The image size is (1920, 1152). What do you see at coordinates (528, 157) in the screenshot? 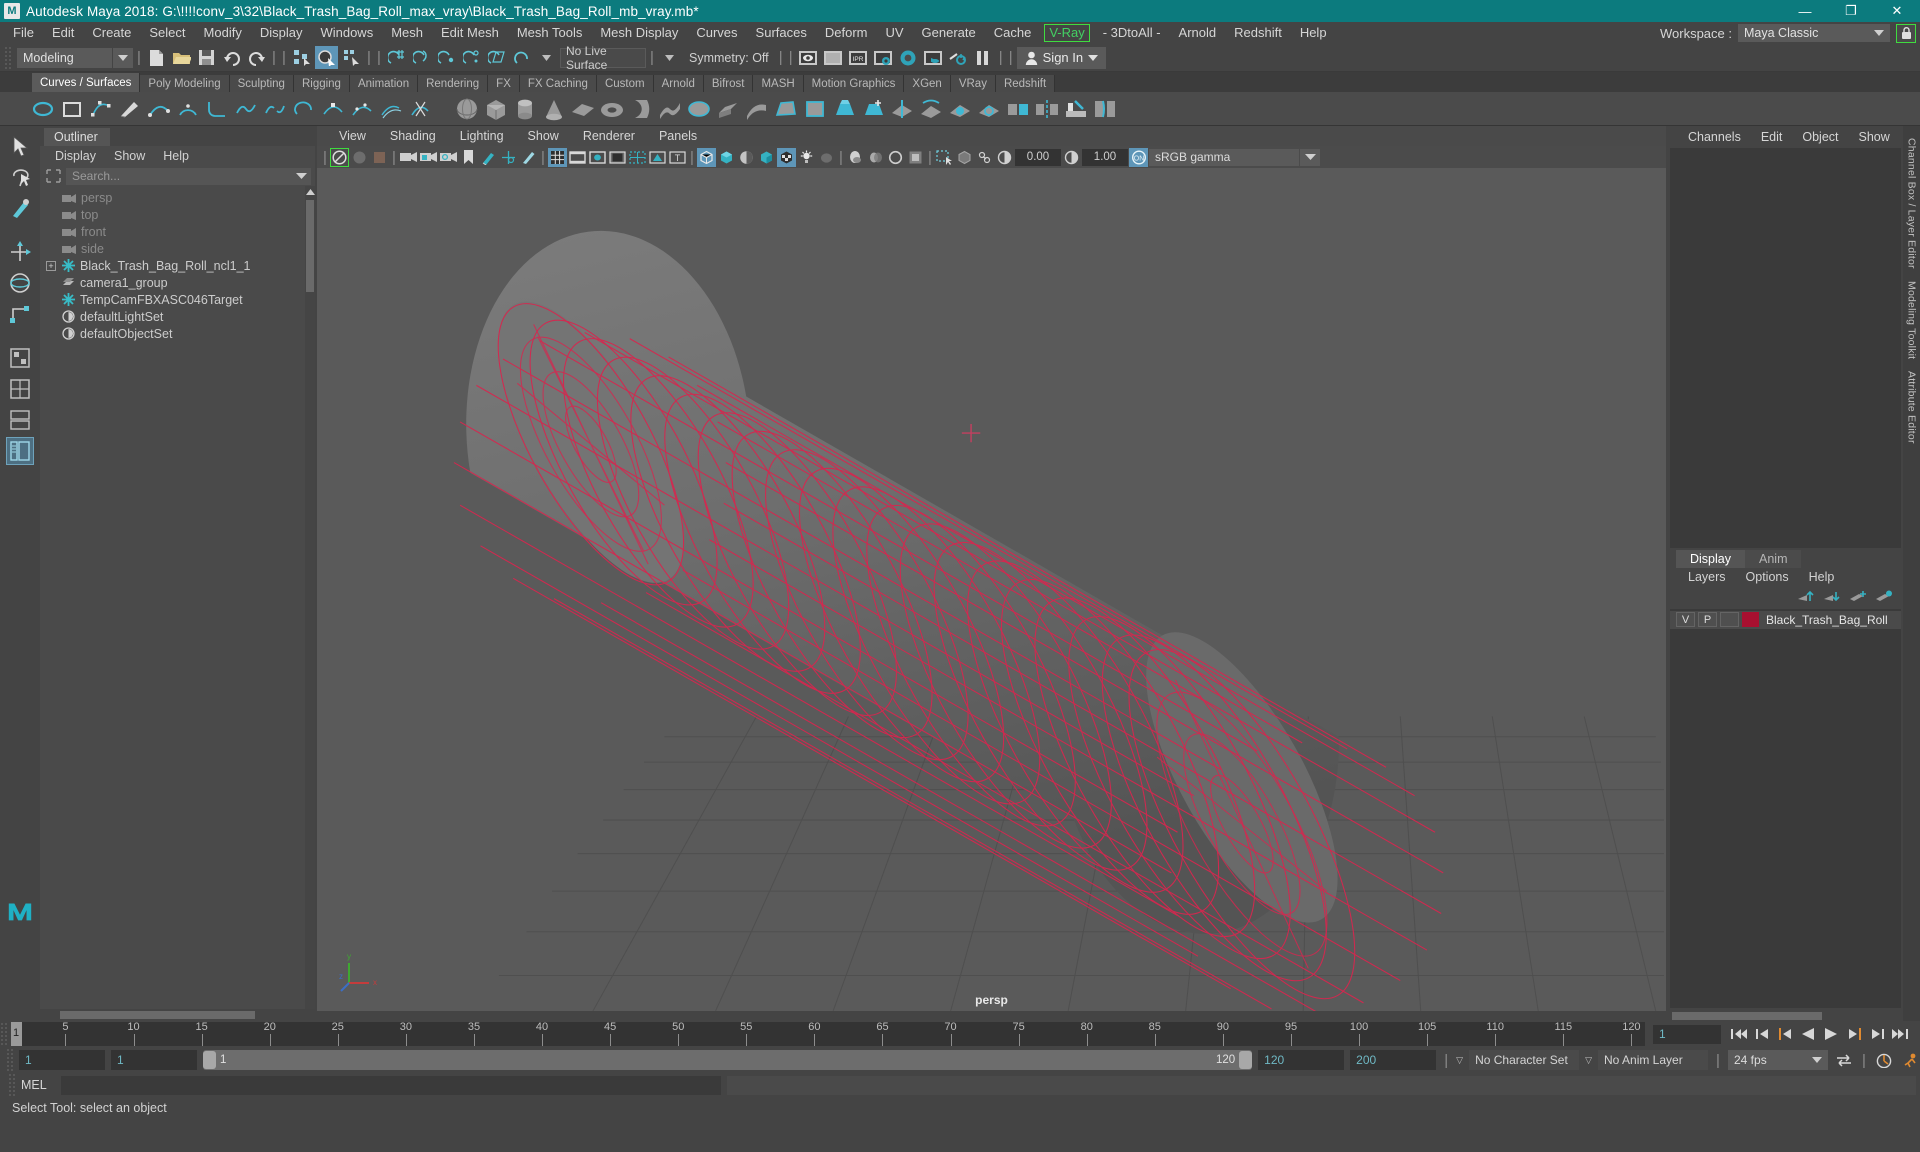
I see `oil-paint-icon` at bounding box center [528, 157].